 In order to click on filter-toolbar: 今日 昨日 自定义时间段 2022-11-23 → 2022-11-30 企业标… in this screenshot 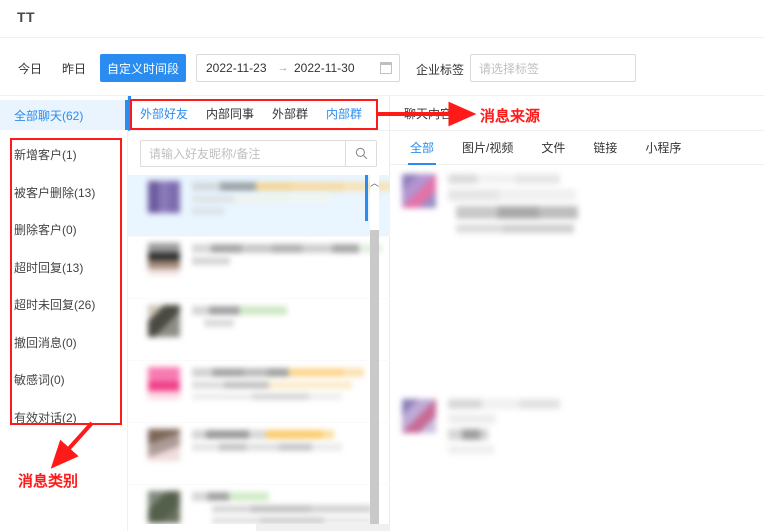, I will do `click(382, 67)`.